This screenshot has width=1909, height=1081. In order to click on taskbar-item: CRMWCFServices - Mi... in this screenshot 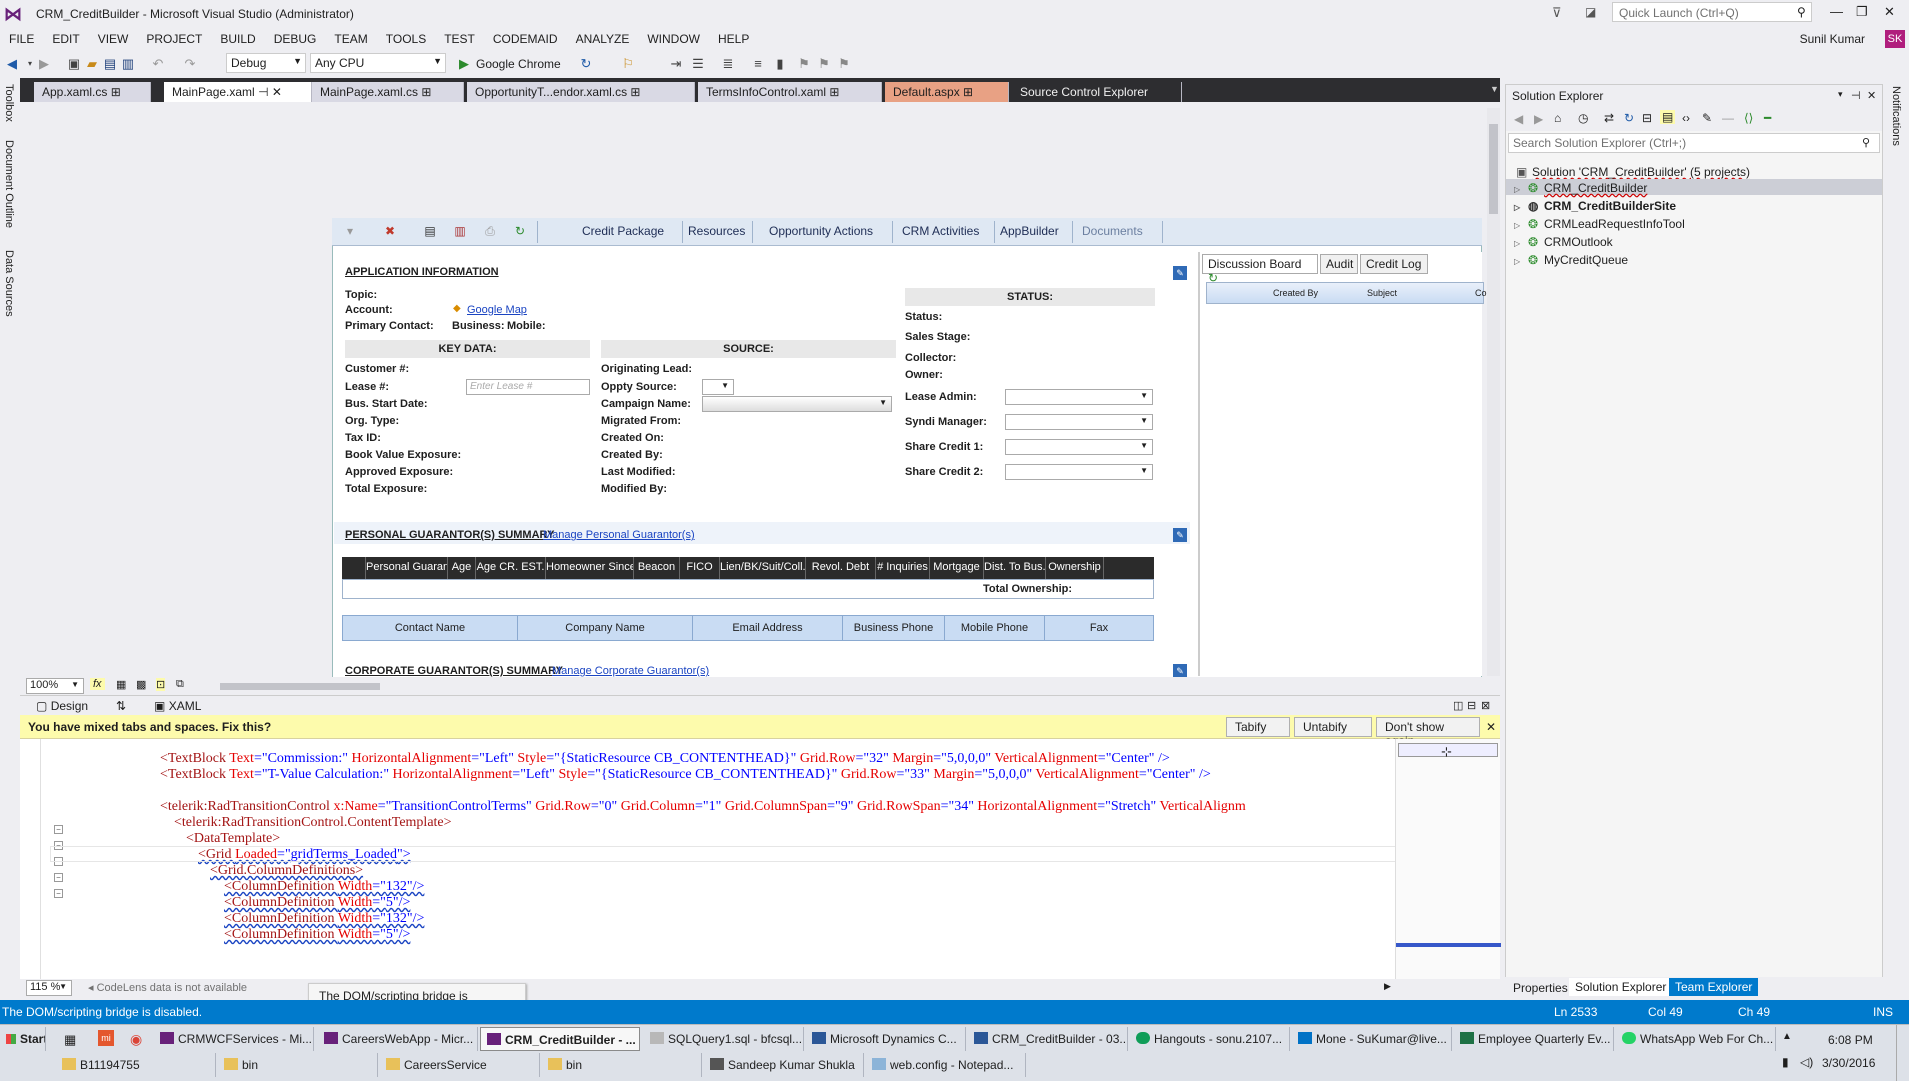, I will do `click(234, 1039)`.